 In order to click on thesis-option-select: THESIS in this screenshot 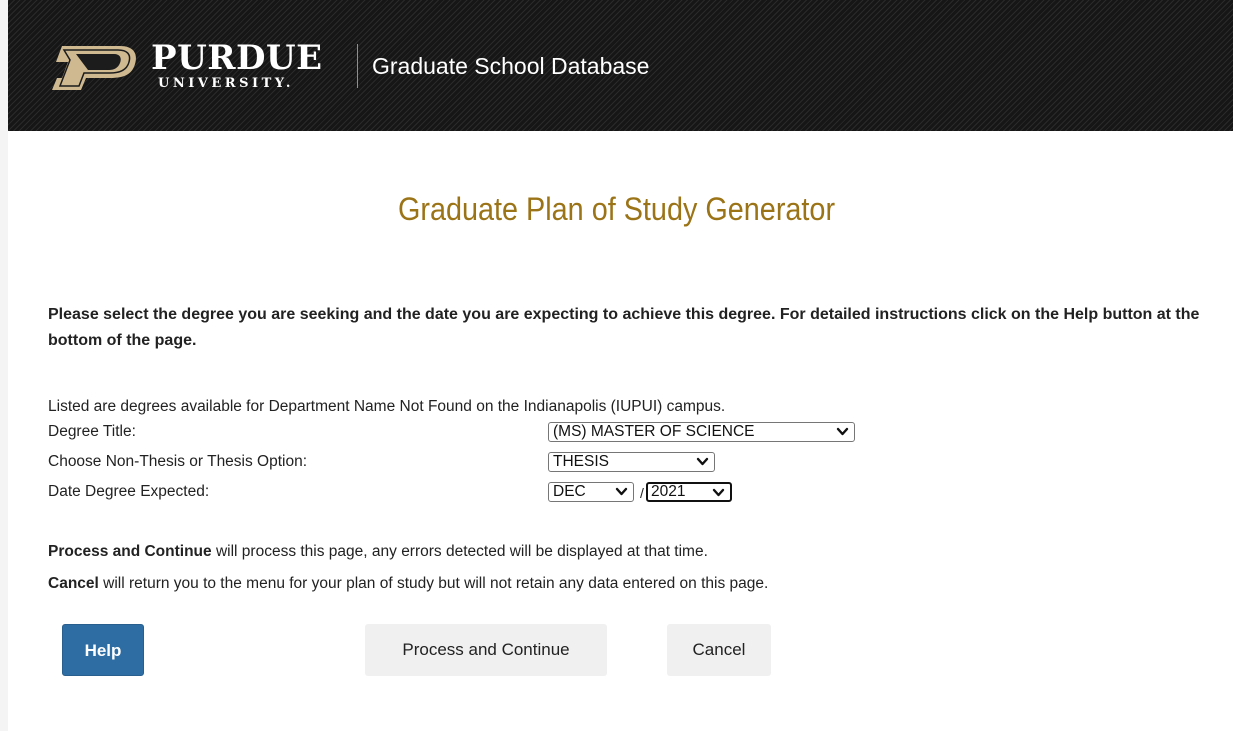, I will do `click(631, 462)`.